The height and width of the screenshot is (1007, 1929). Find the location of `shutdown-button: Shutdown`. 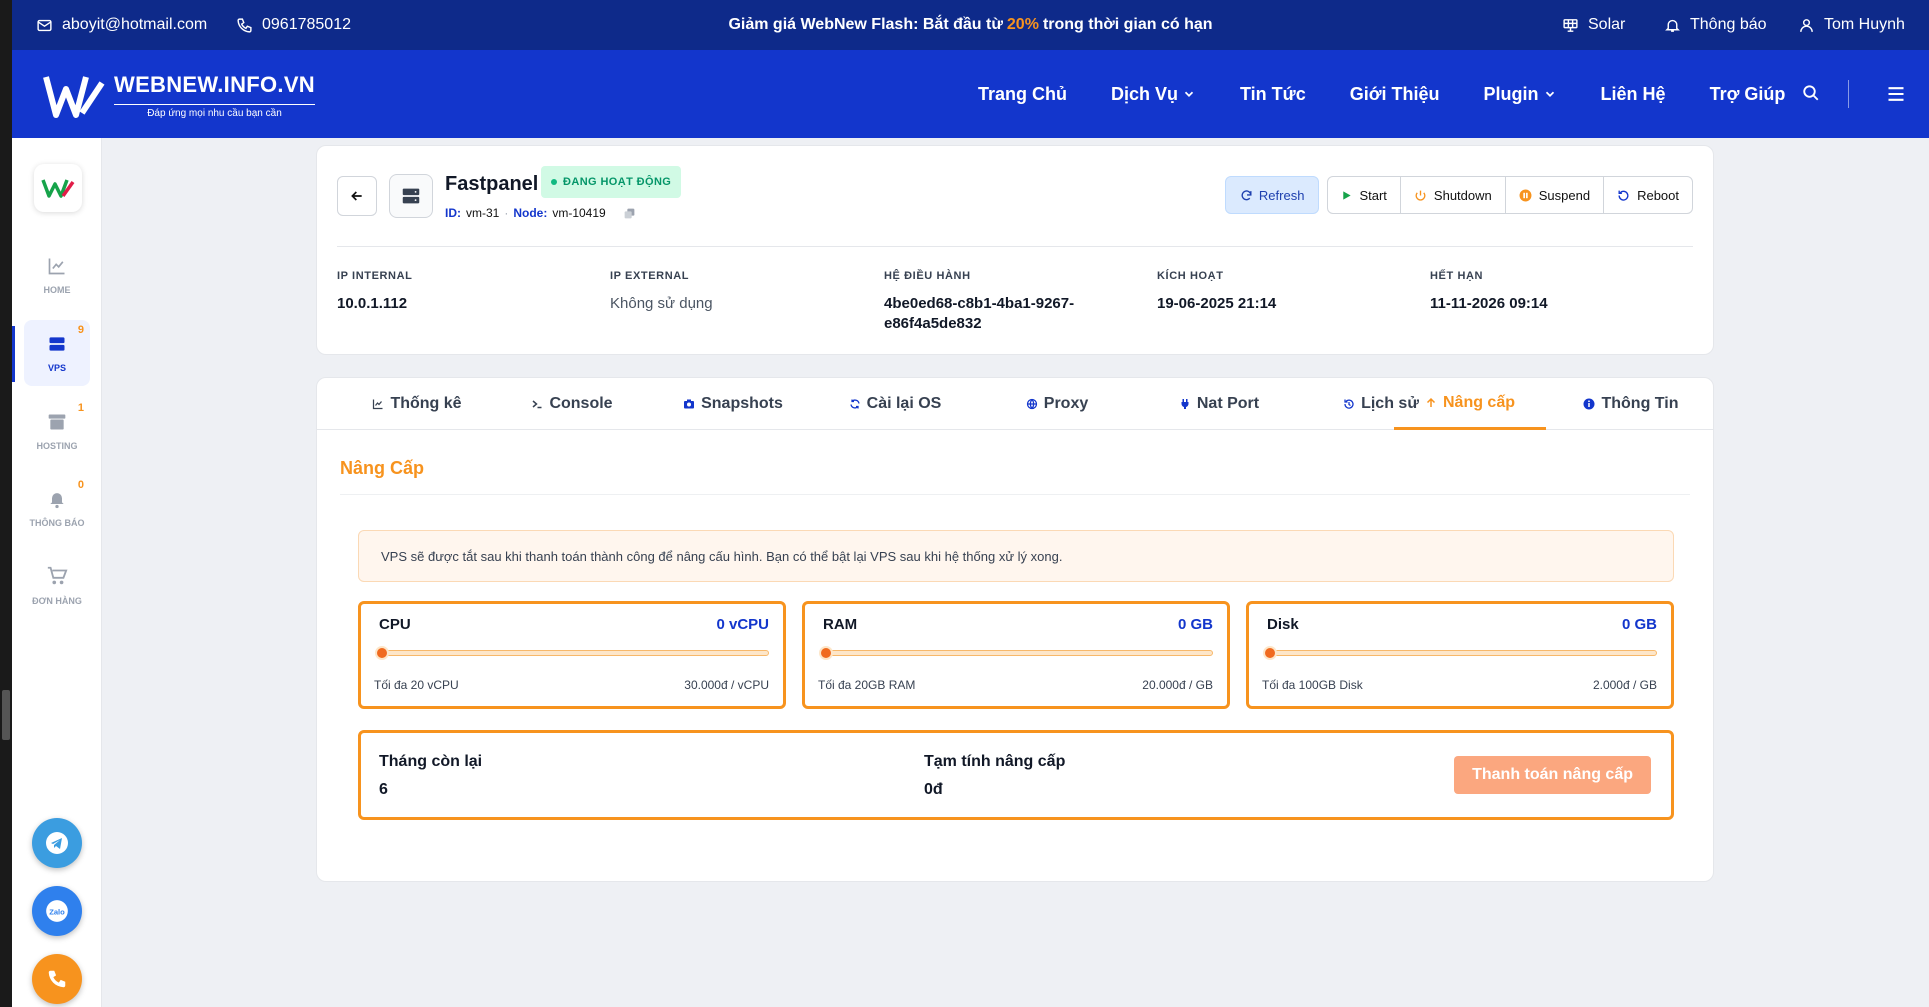

shutdown-button: Shutdown is located at coordinates (1453, 195).